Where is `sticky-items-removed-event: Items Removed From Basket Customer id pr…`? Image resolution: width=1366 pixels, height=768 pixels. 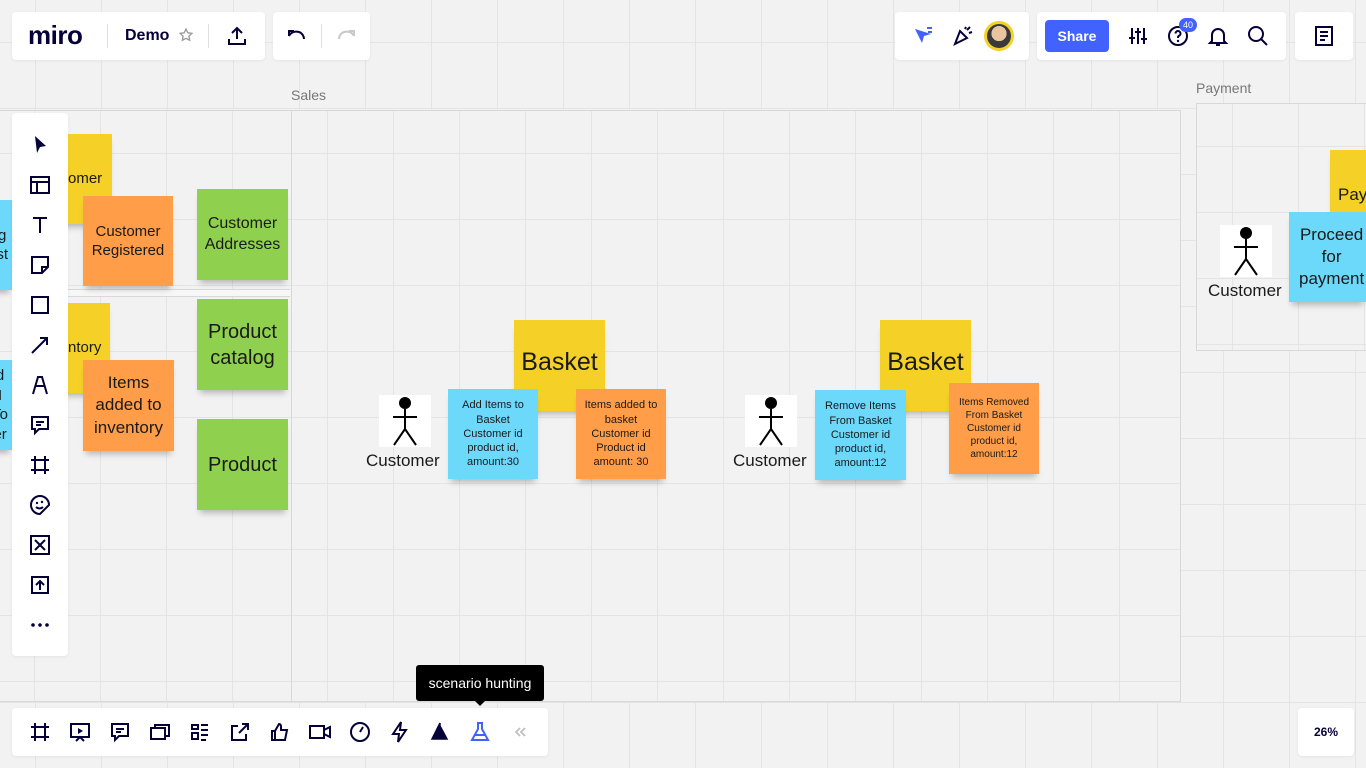 sticky-items-removed-event: Items Removed From Basket Customer id pr… is located at coordinates (994, 428).